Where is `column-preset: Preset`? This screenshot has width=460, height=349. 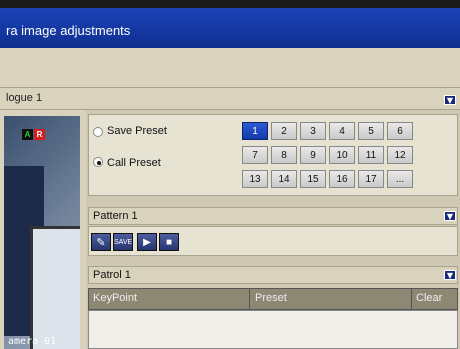 column-preset: Preset is located at coordinates (271, 298).